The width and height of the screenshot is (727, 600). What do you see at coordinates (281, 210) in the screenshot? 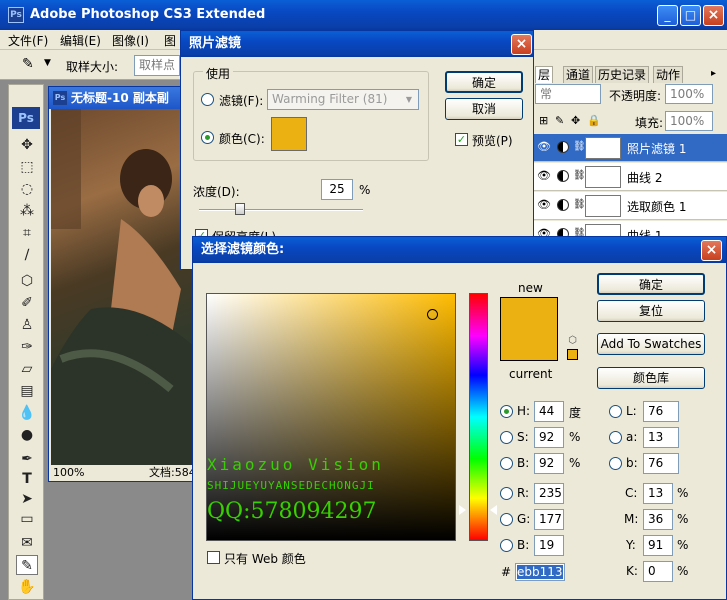
I see `density-slider-track` at bounding box center [281, 210].